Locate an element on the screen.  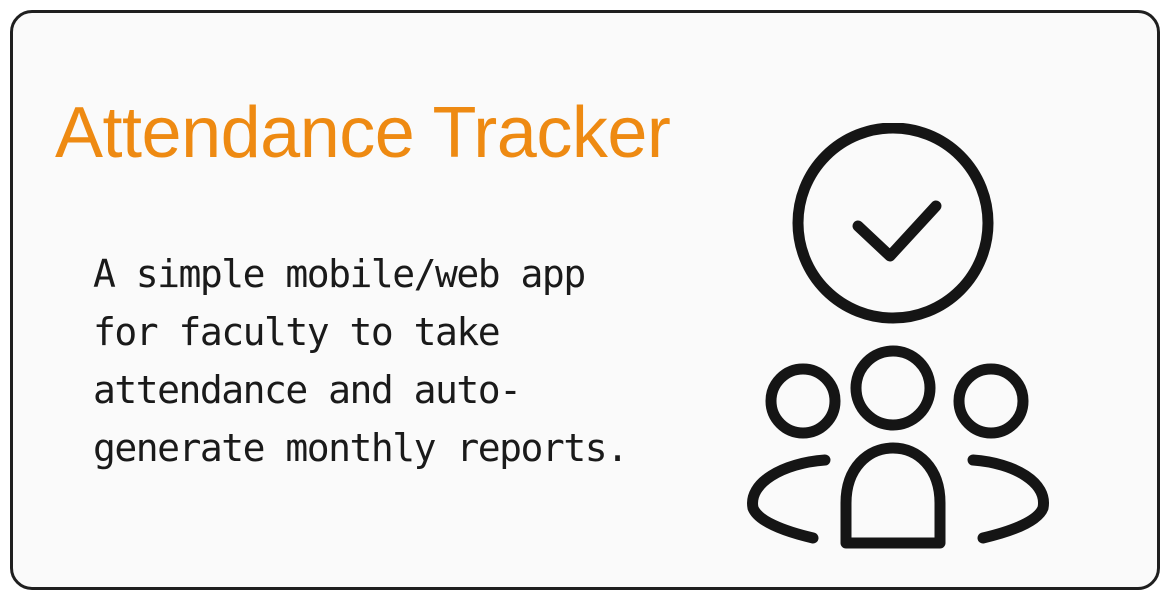
person-center-body-icon is located at coordinates (893, 495).